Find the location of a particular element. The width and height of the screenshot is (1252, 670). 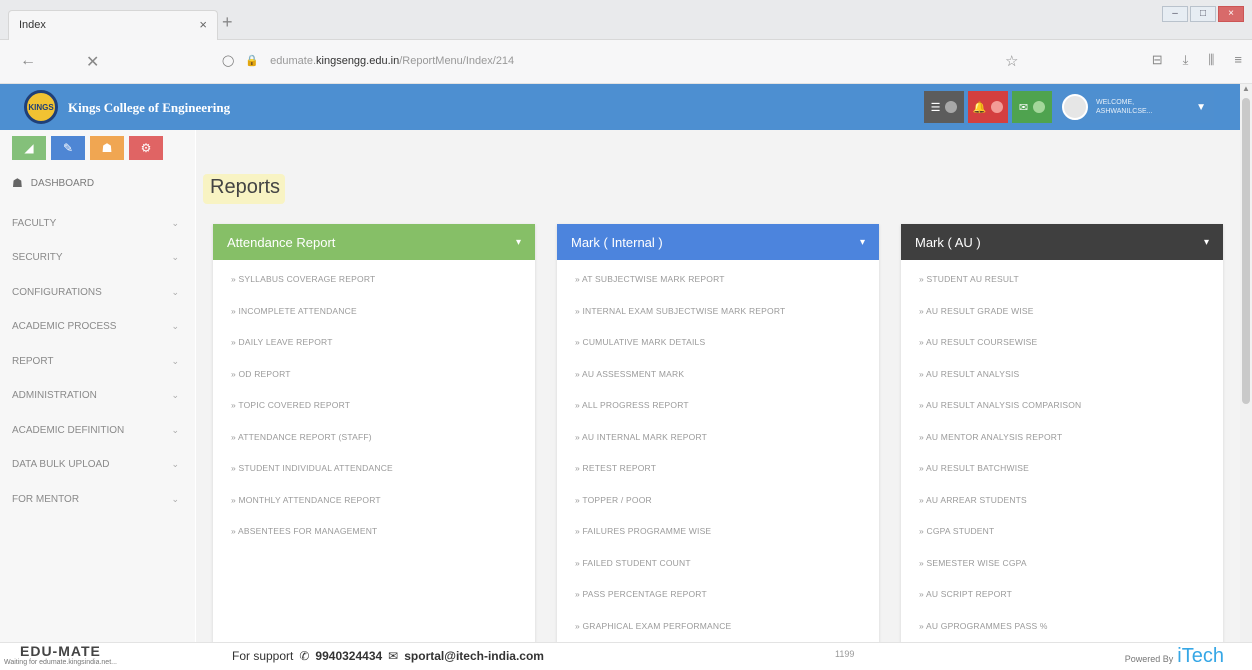

report-link: » ATTENDANCE REPORT (STAFF) is located at coordinates (375, 448).